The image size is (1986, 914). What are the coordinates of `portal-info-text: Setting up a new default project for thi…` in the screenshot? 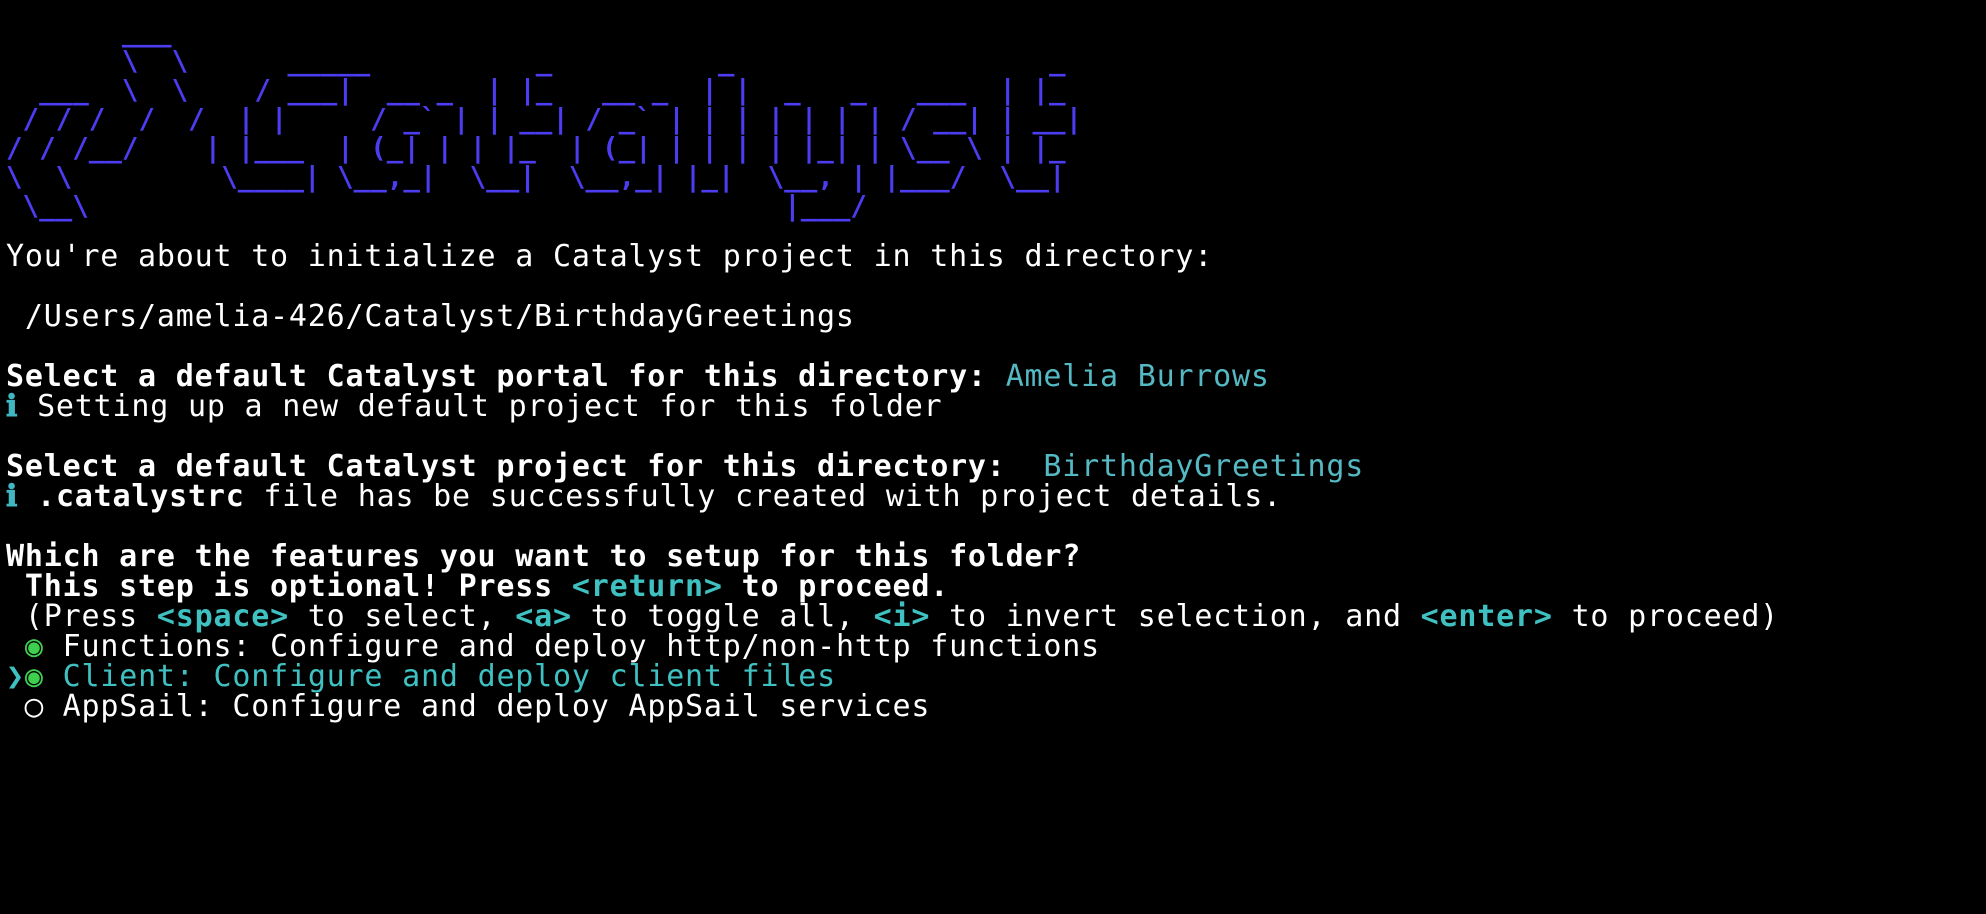 It's located at (480, 406).